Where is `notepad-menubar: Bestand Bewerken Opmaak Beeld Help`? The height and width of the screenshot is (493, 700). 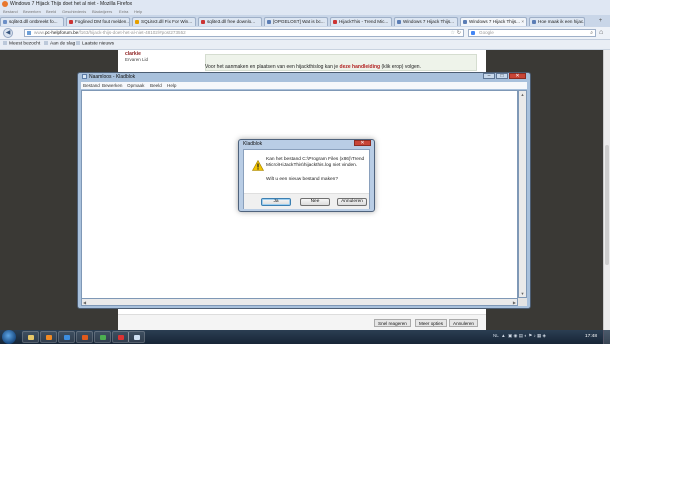 notepad-menubar: Bestand Bewerken Opmaak Beeld Help is located at coordinates (304, 85).